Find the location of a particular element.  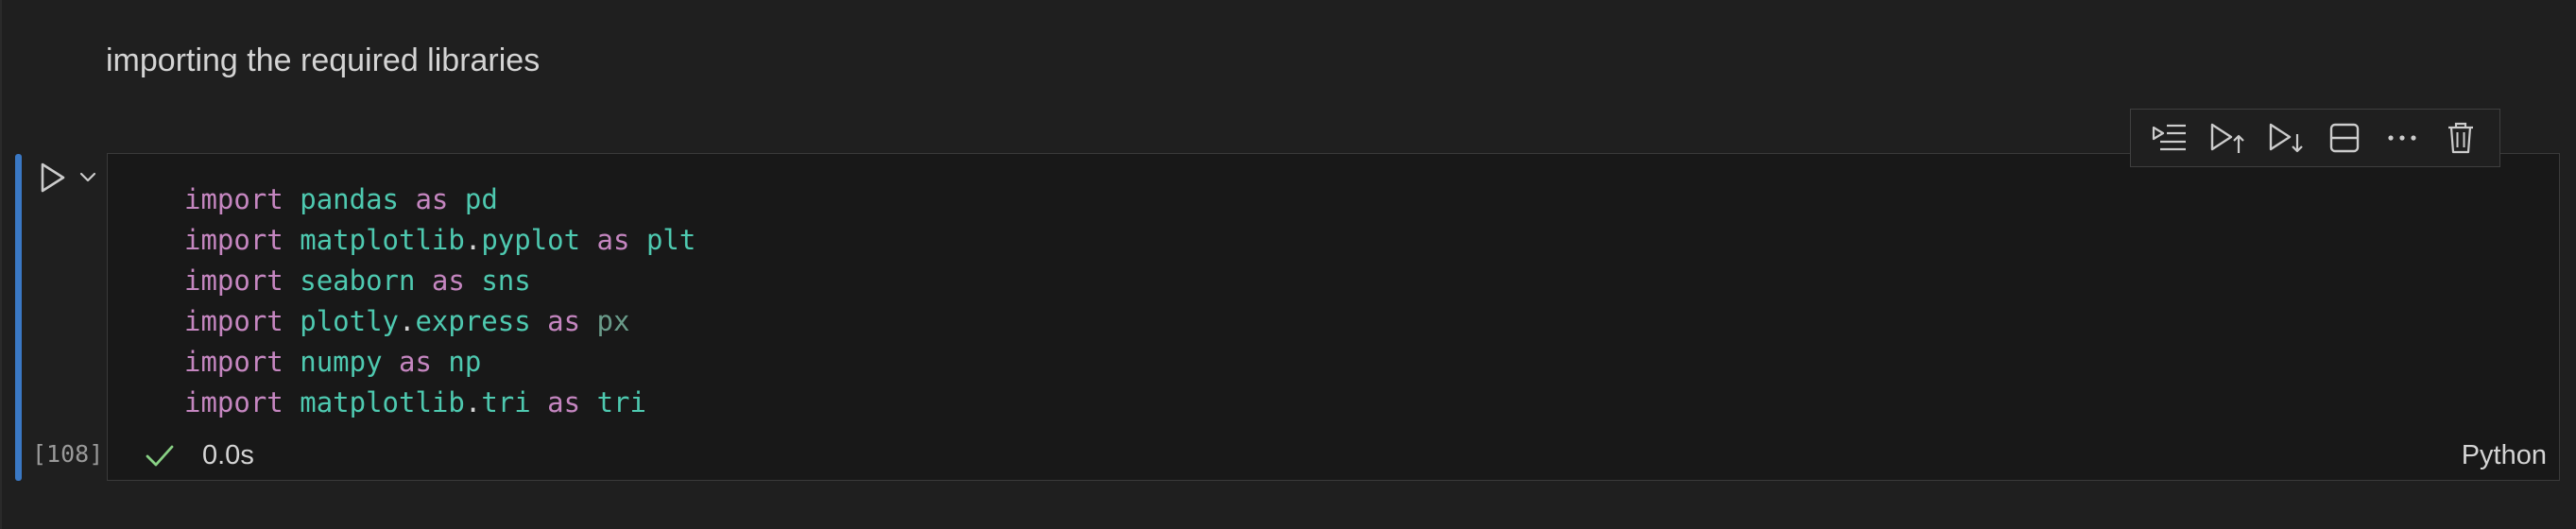

code-token: numpy is located at coordinates (341, 362).